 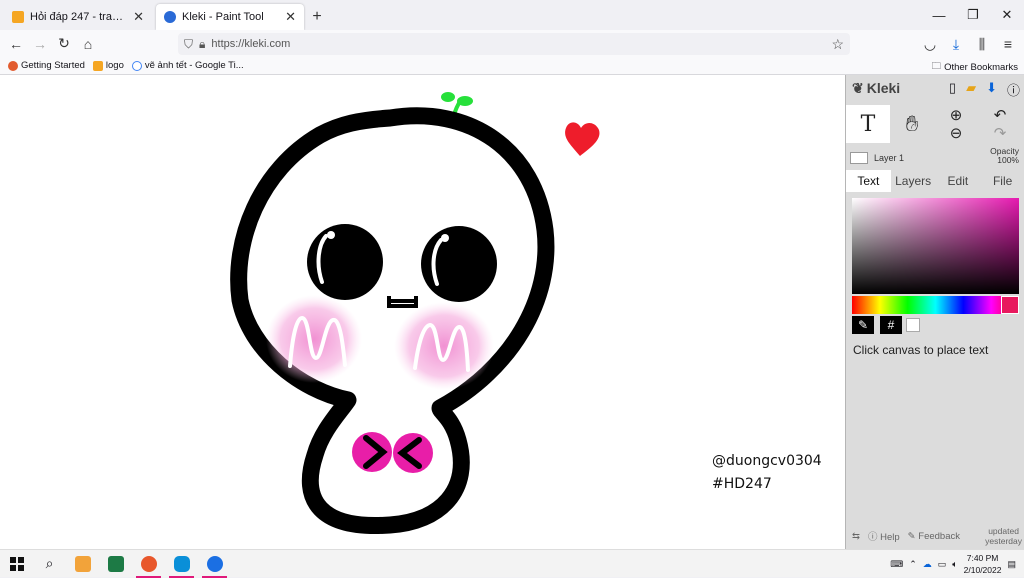 I want to click on bookmark-label: Getting Started, so click(x=53, y=65).